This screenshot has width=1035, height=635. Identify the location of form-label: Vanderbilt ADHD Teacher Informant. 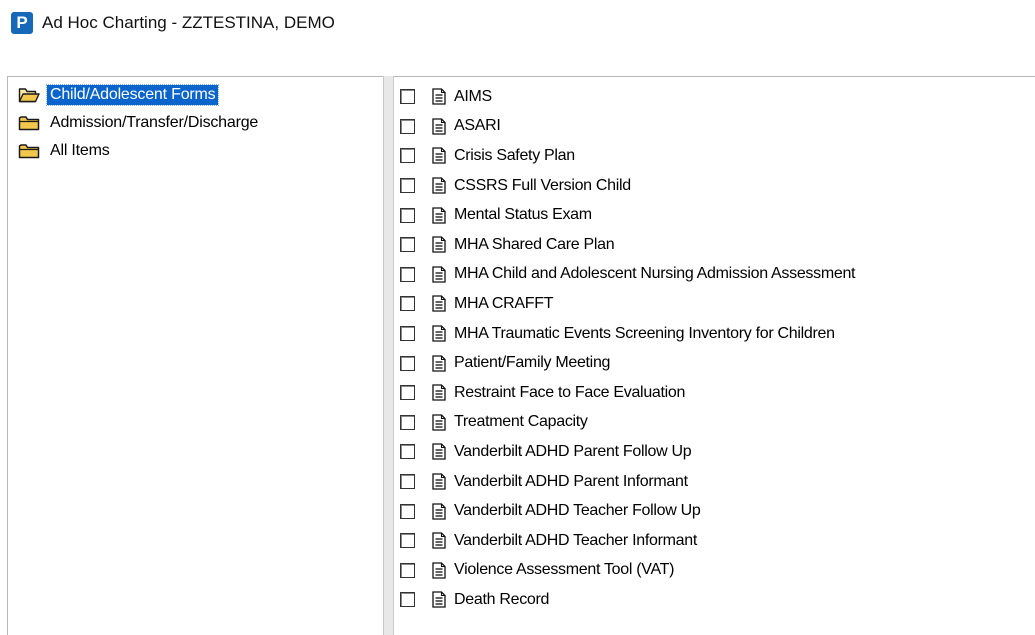
(575, 540).